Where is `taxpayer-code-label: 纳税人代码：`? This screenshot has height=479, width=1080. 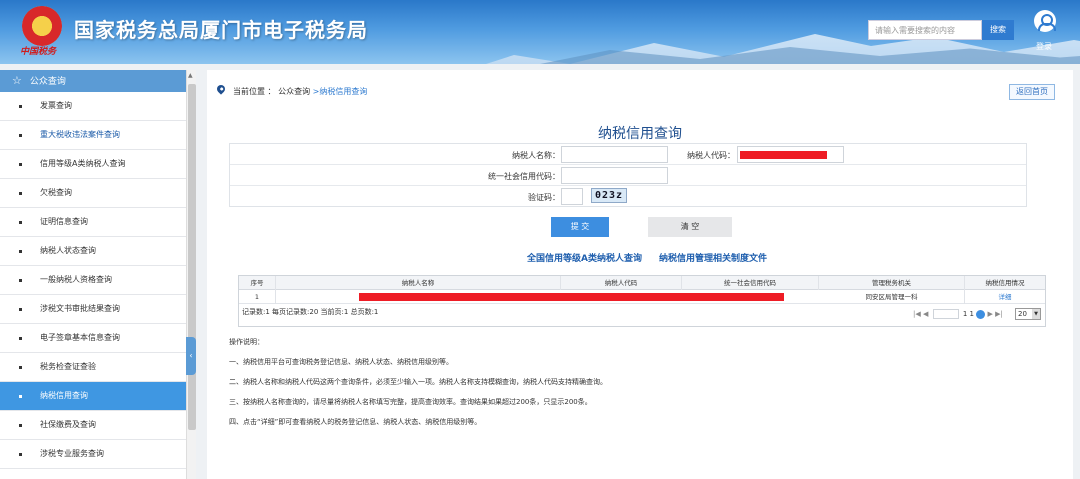 taxpayer-code-label: 纳税人代码： is located at coordinates (711, 155).